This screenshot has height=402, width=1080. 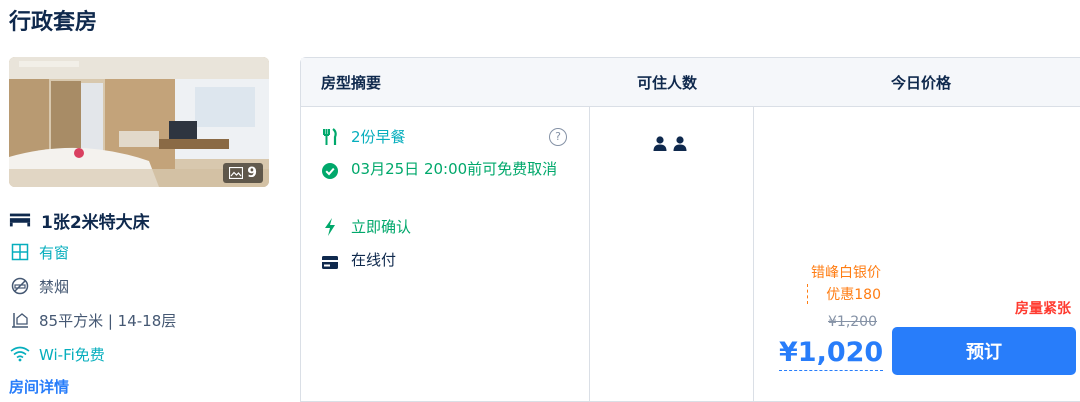 What do you see at coordinates (53, 22) in the screenshot?
I see `room-title: 行政套房` at bounding box center [53, 22].